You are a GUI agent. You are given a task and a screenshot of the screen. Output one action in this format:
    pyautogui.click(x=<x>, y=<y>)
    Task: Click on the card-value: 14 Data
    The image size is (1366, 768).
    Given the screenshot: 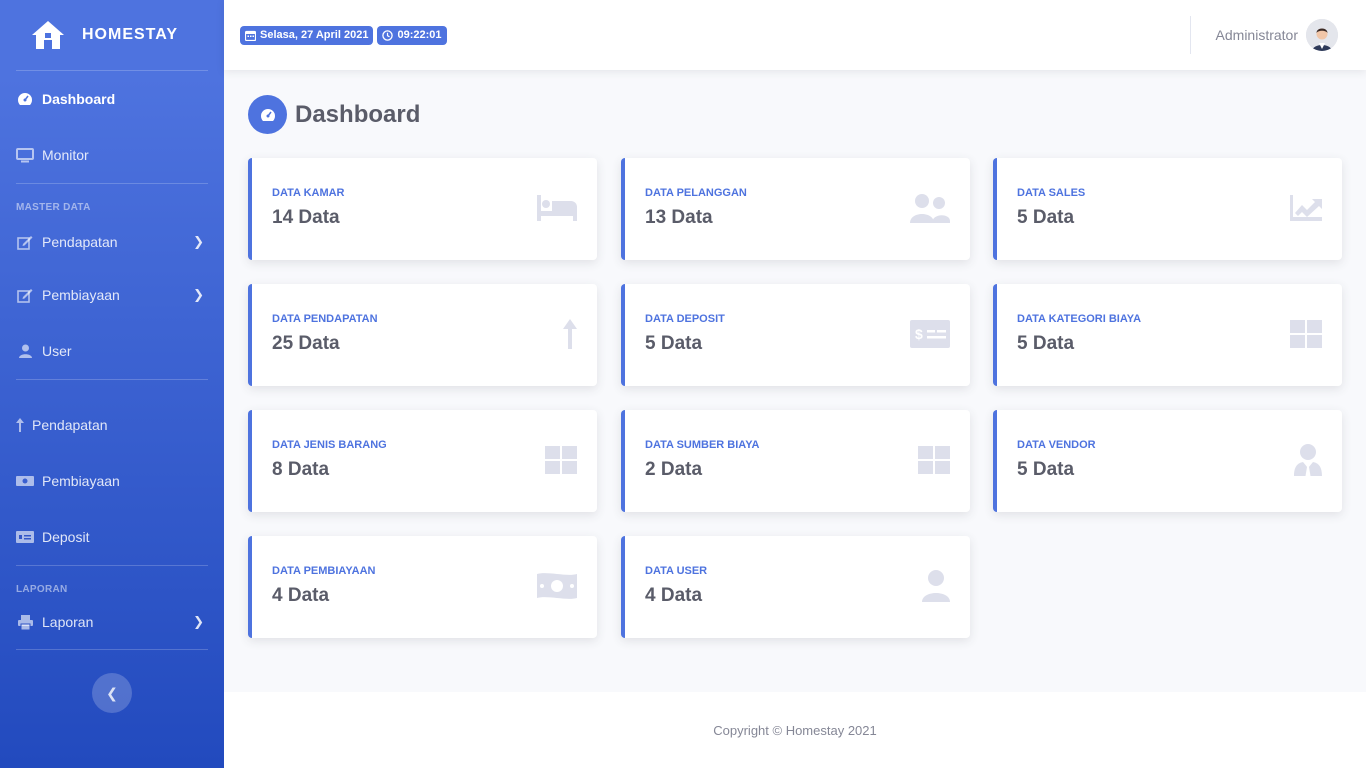 What is the action you would take?
    pyautogui.click(x=306, y=217)
    